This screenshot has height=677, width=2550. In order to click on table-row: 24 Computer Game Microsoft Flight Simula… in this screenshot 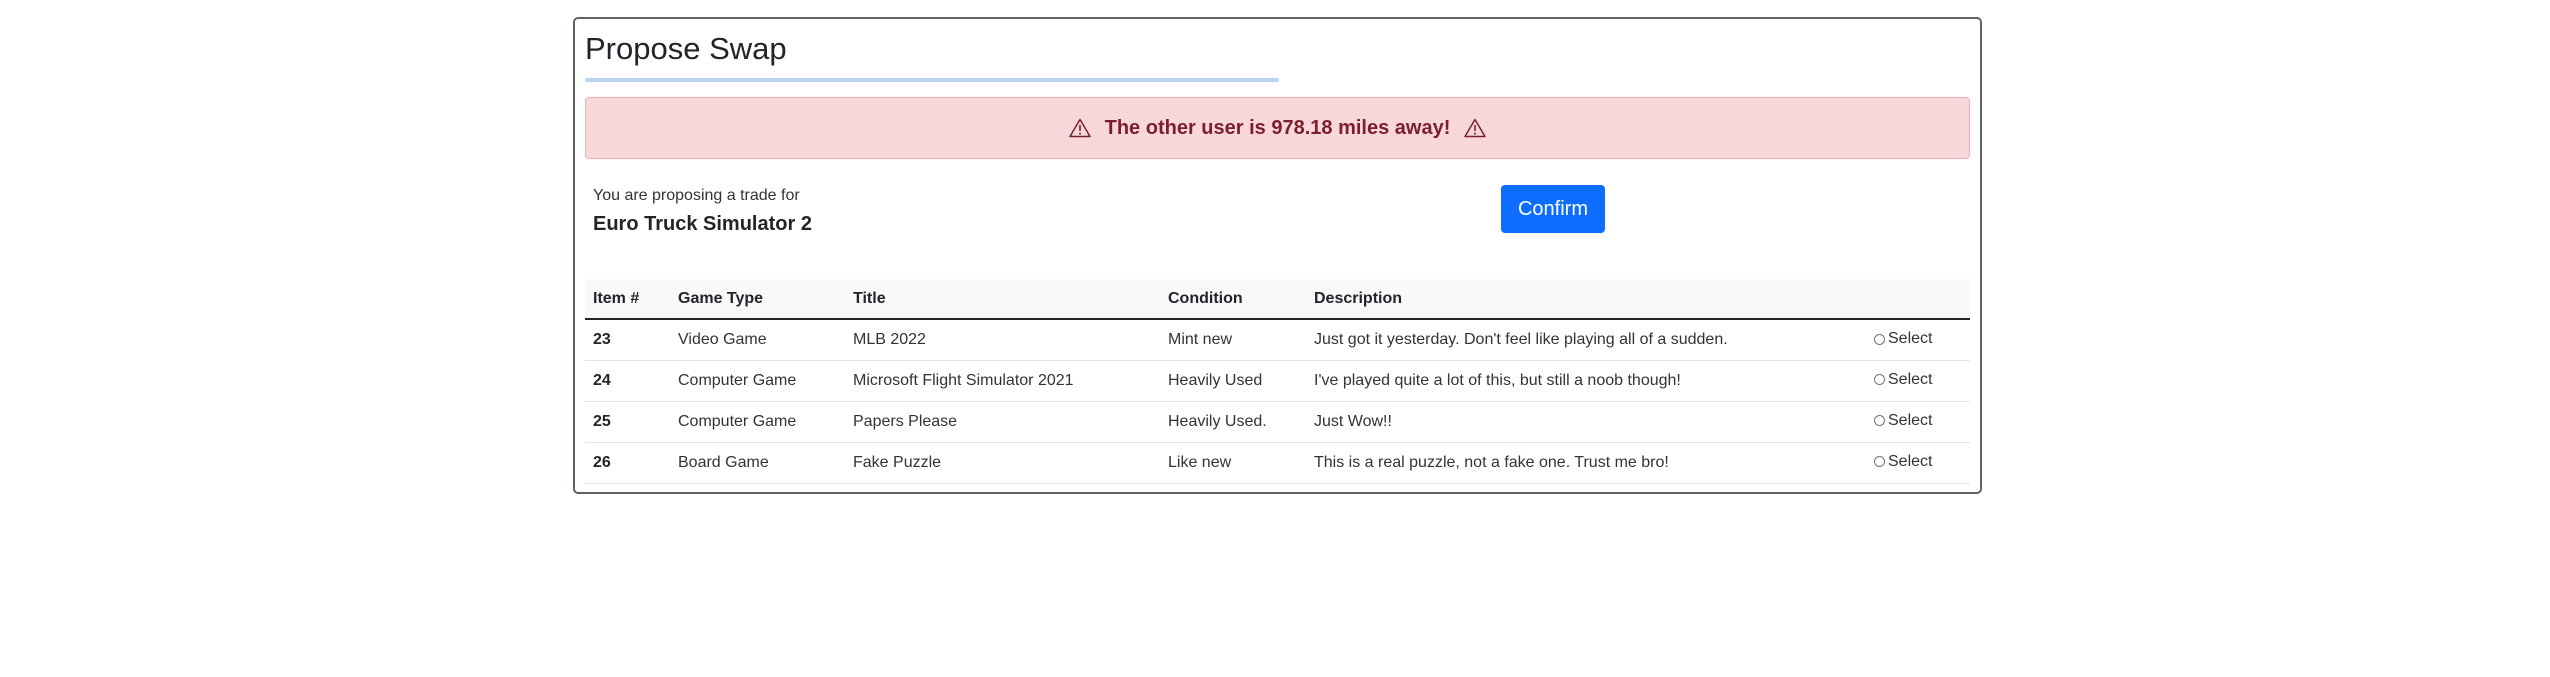, I will do `click(1277, 381)`.